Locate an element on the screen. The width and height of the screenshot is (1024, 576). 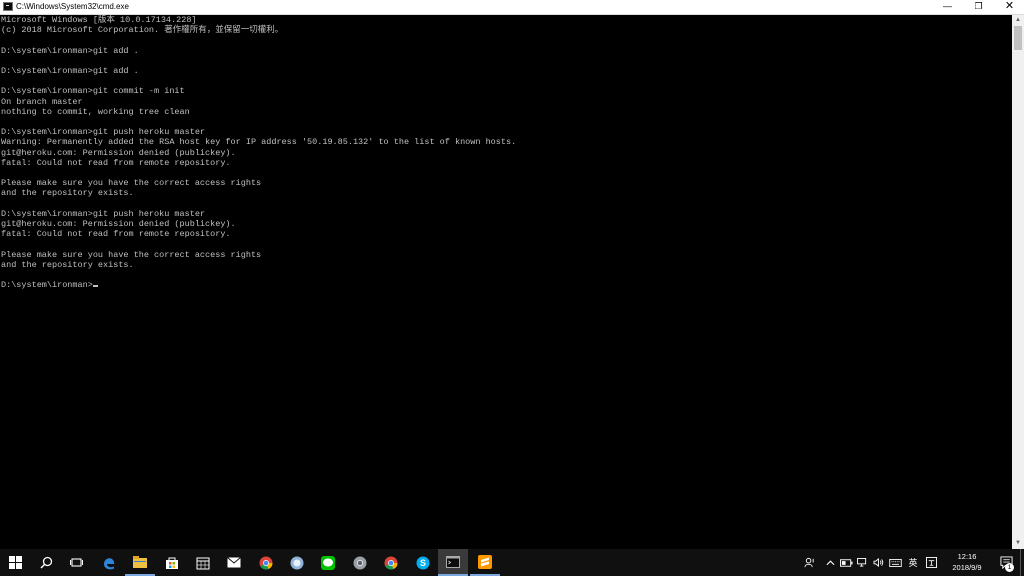
cmd-app-icon is located at coordinates (8, 6).